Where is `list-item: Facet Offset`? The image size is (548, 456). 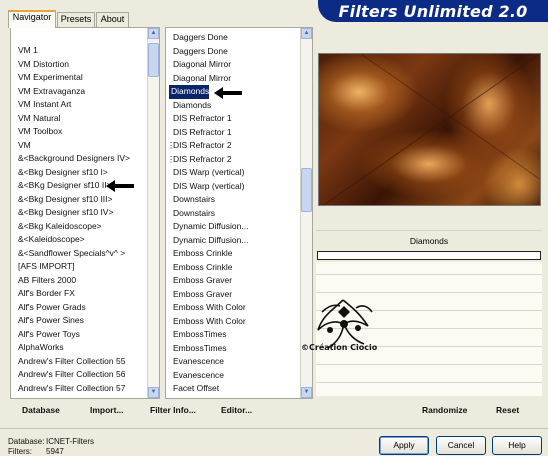
list-item: Facet Offset is located at coordinates (233, 389).